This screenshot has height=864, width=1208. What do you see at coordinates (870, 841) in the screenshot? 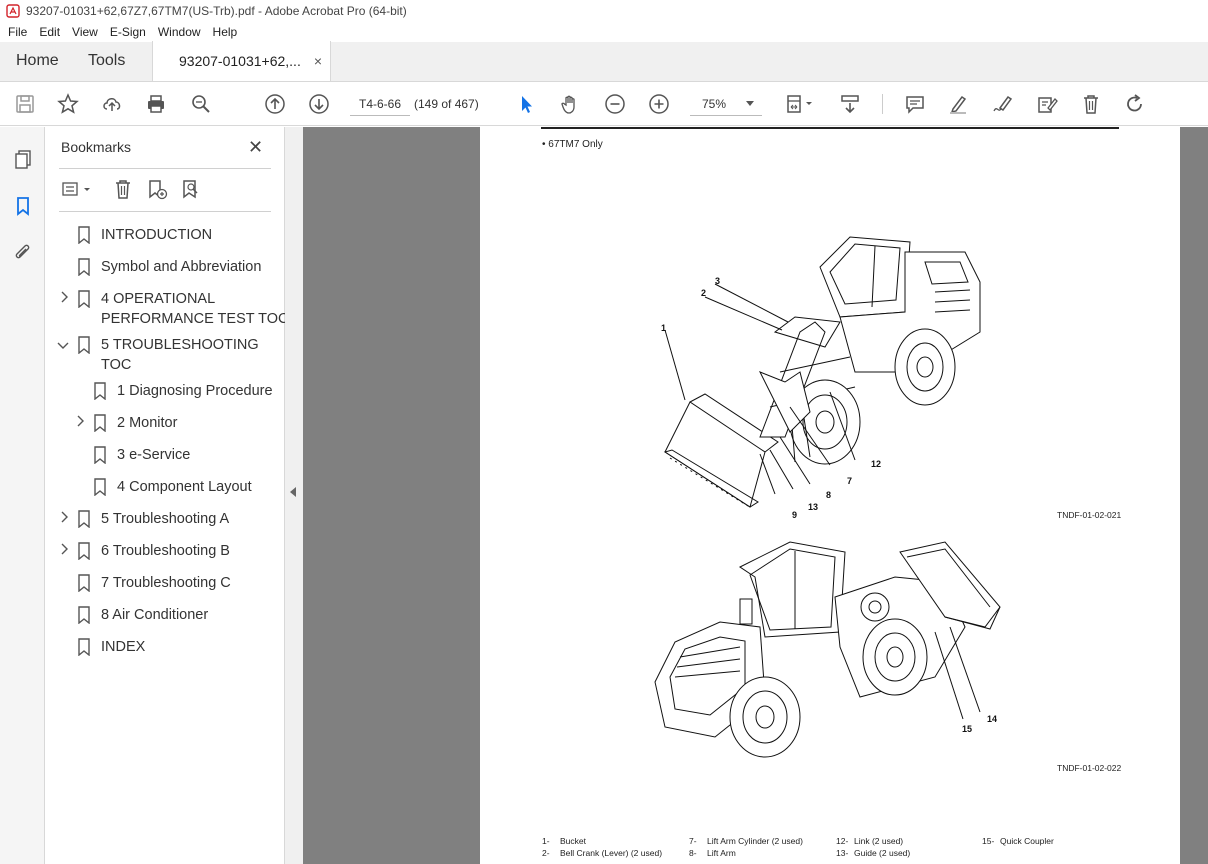
I see `legend-item-12: 12- Link (2 used)` at bounding box center [870, 841].